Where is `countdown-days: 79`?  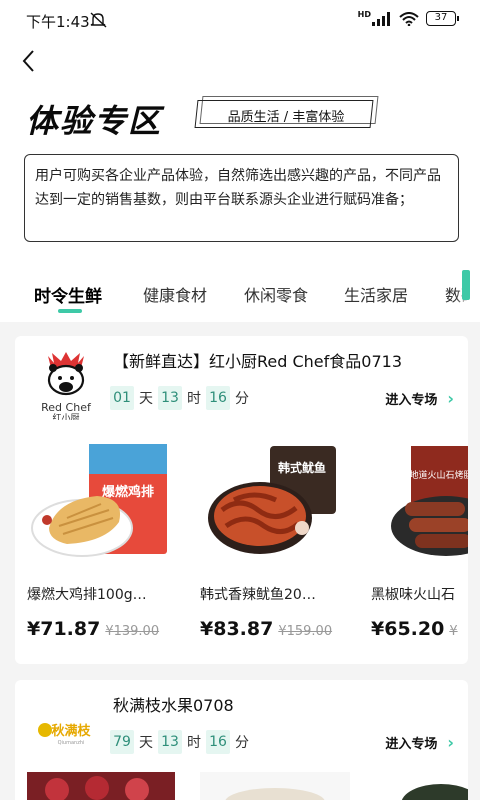 countdown-days: 79 is located at coordinates (122, 742).